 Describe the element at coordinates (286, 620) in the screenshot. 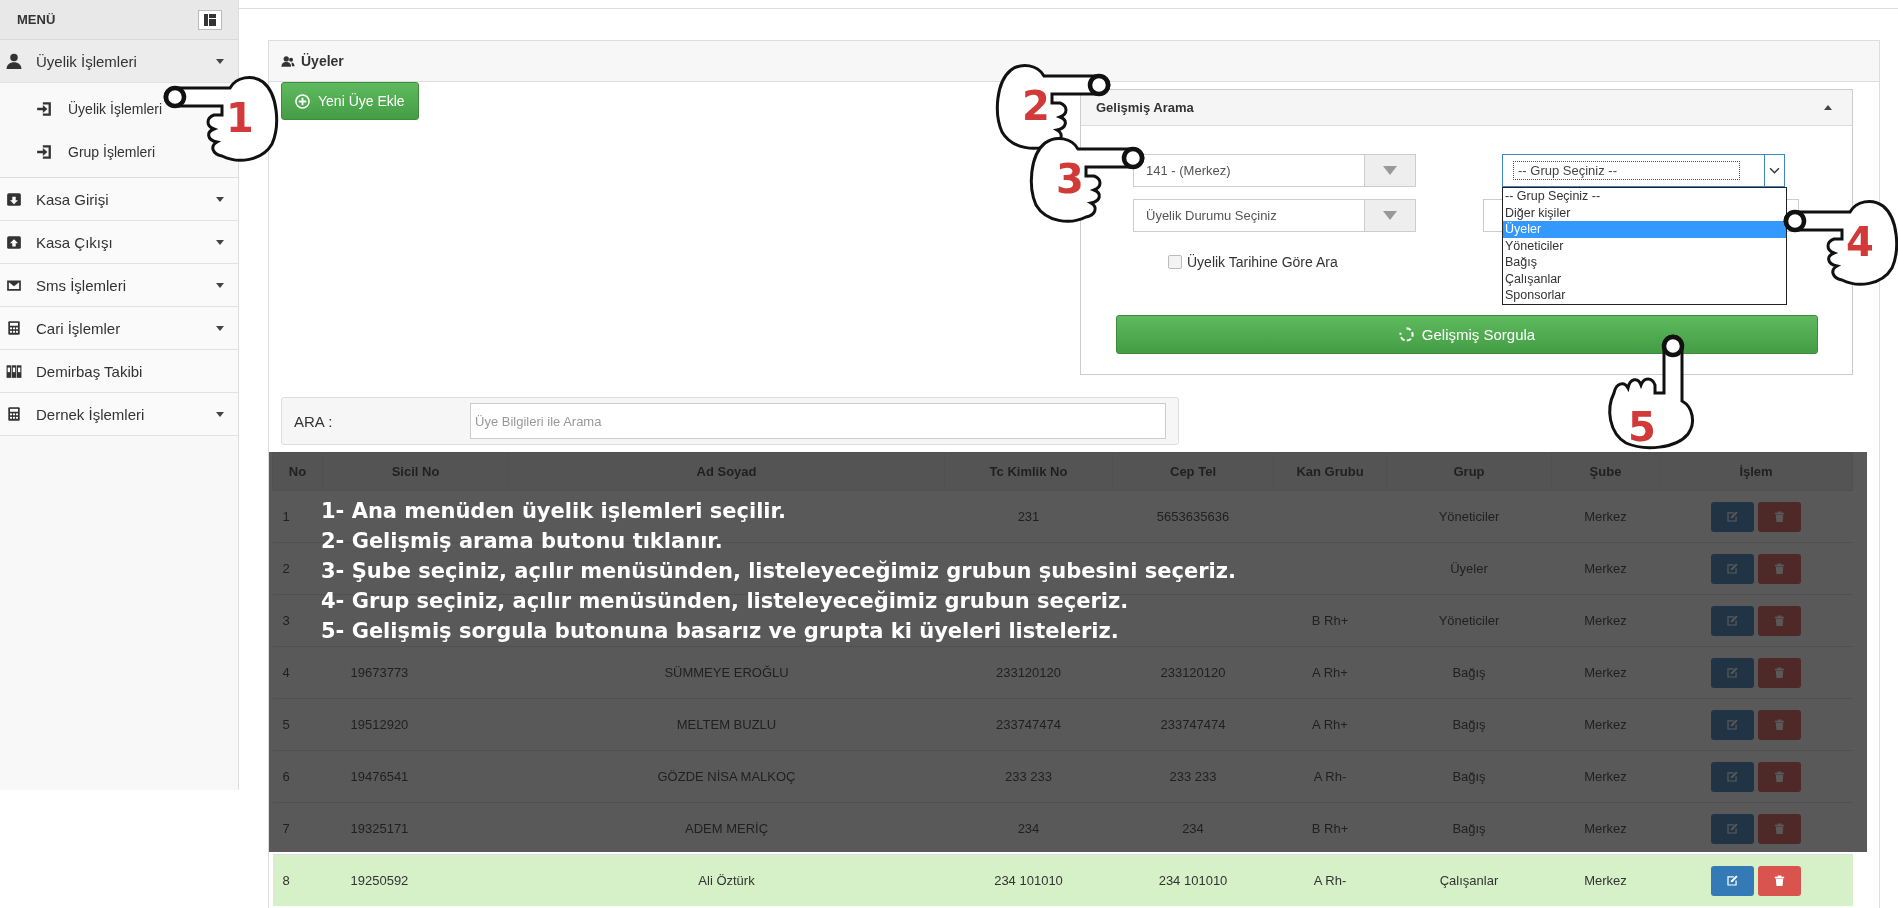

I see `table-cell: 3` at that location.